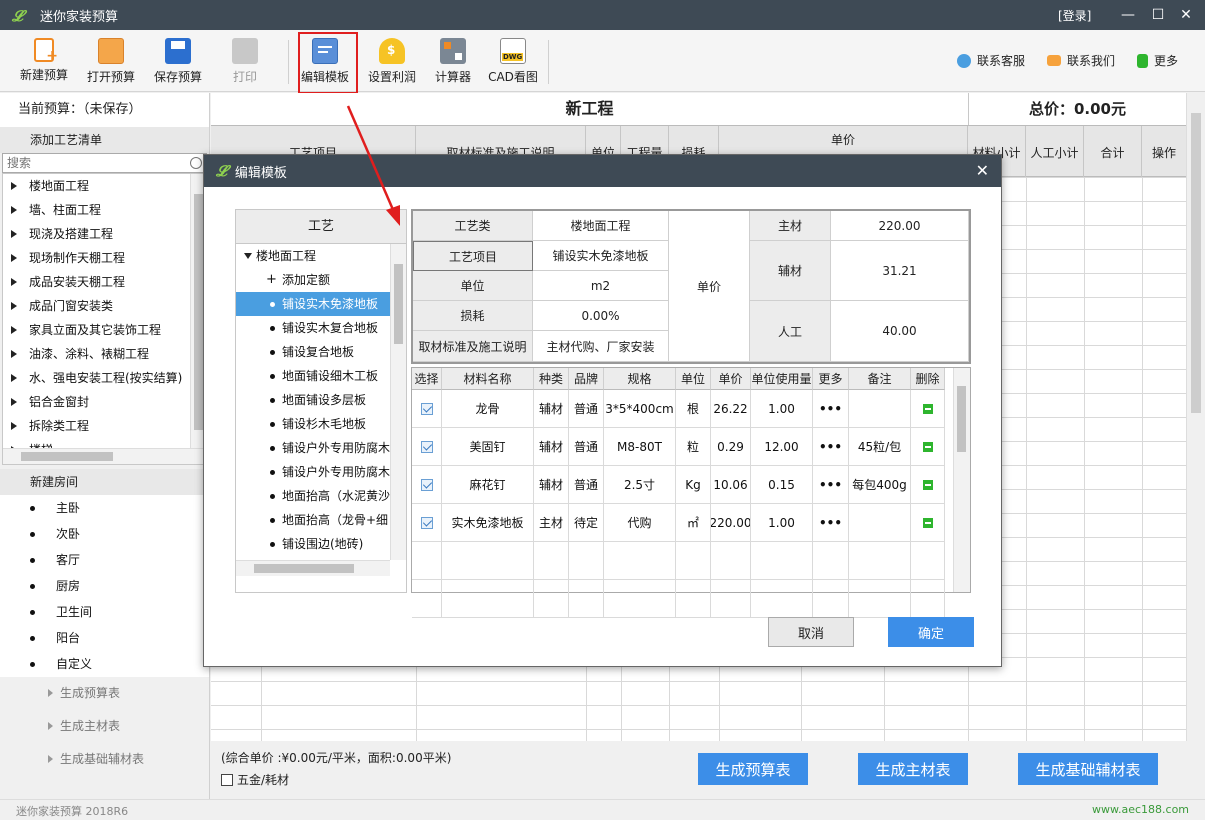 This screenshot has height=820, width=1205. I want to click on craft-item: 铺设实木复合地板, so click(313, 328).